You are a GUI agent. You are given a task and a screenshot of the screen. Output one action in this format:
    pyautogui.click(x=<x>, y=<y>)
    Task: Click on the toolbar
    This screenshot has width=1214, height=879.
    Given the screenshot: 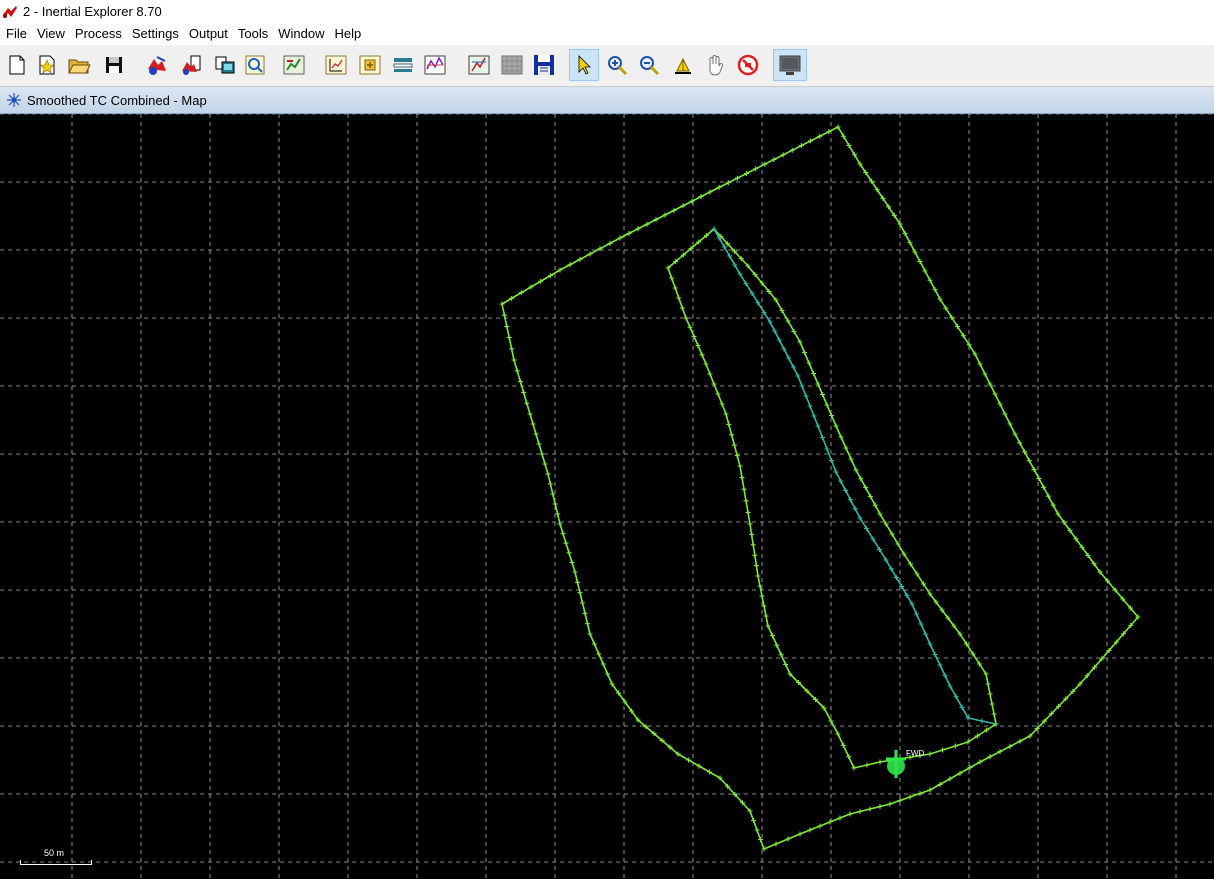 What is the action you would take?
    pyautogui.click(x=607, y=66)
    